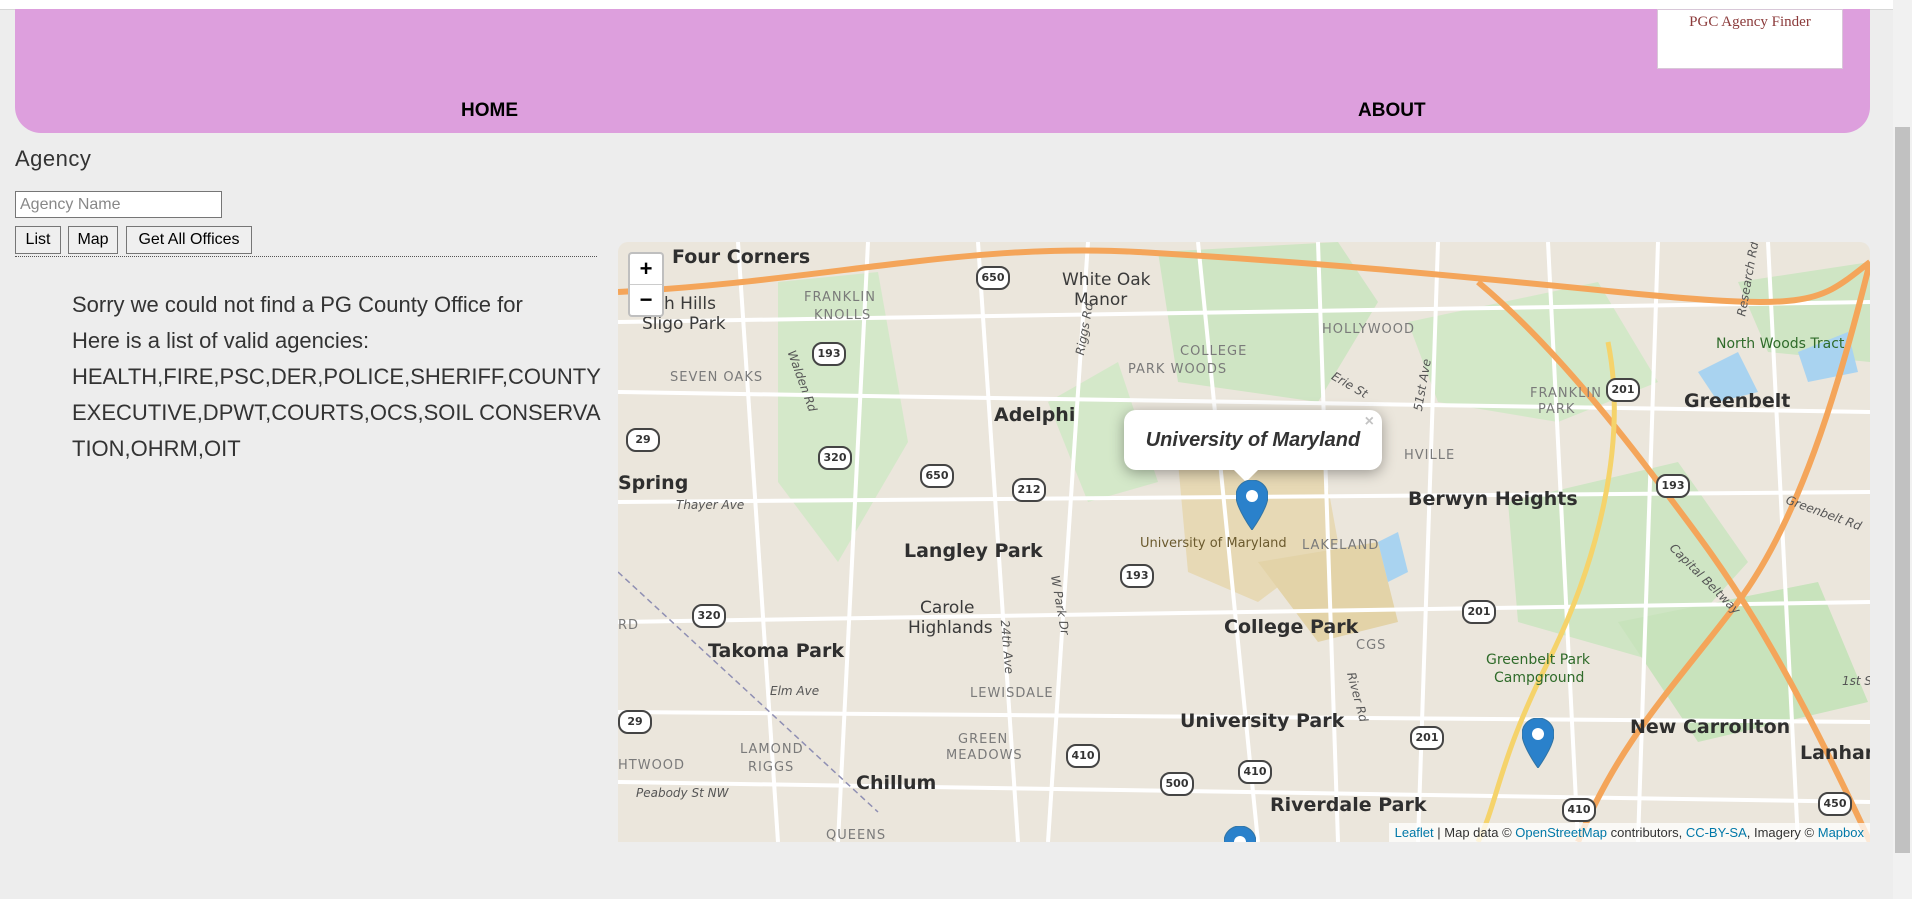  Describe the element at coordinates (983, 739) in the screenshot. I see `map-label-green: GREEN` at that location.